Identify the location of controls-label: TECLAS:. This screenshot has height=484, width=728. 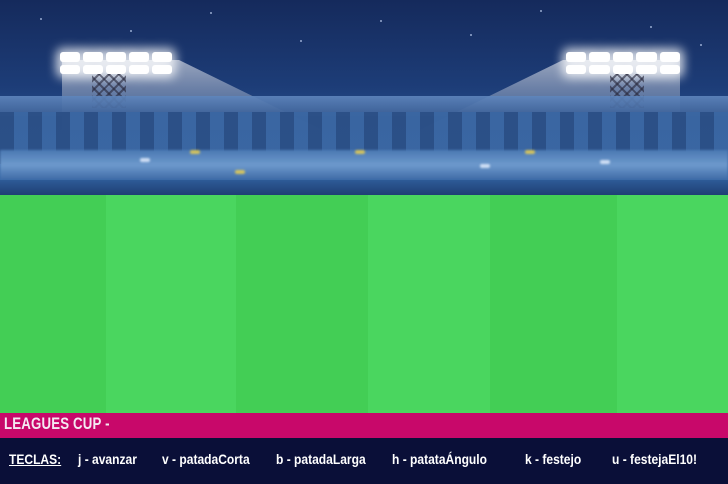
(35, 459).